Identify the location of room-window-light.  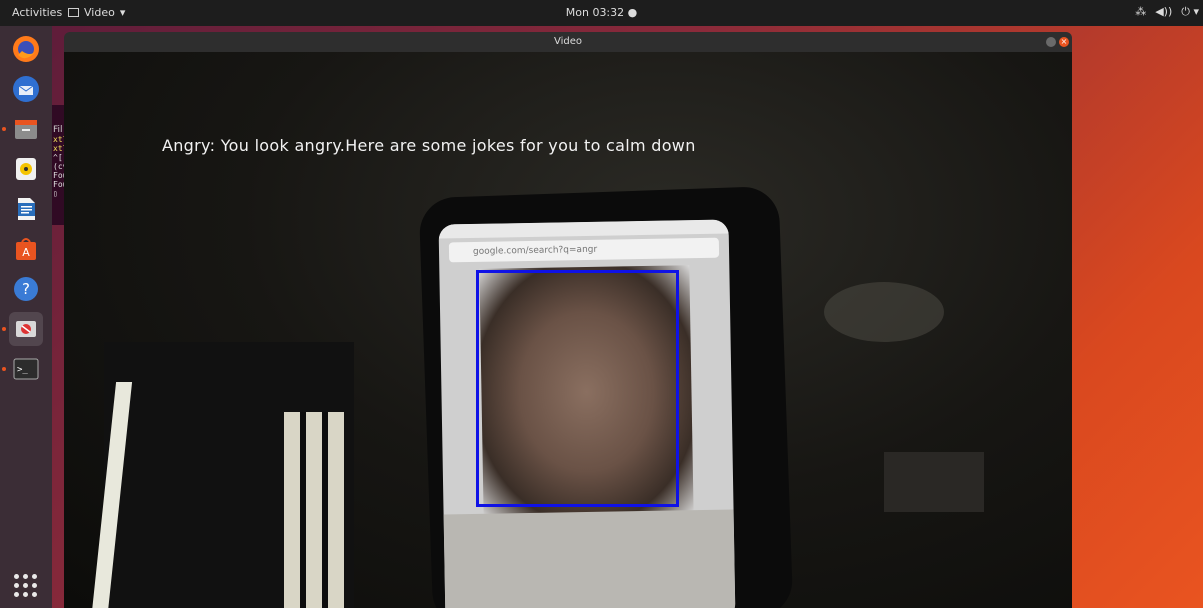
(314, 510).